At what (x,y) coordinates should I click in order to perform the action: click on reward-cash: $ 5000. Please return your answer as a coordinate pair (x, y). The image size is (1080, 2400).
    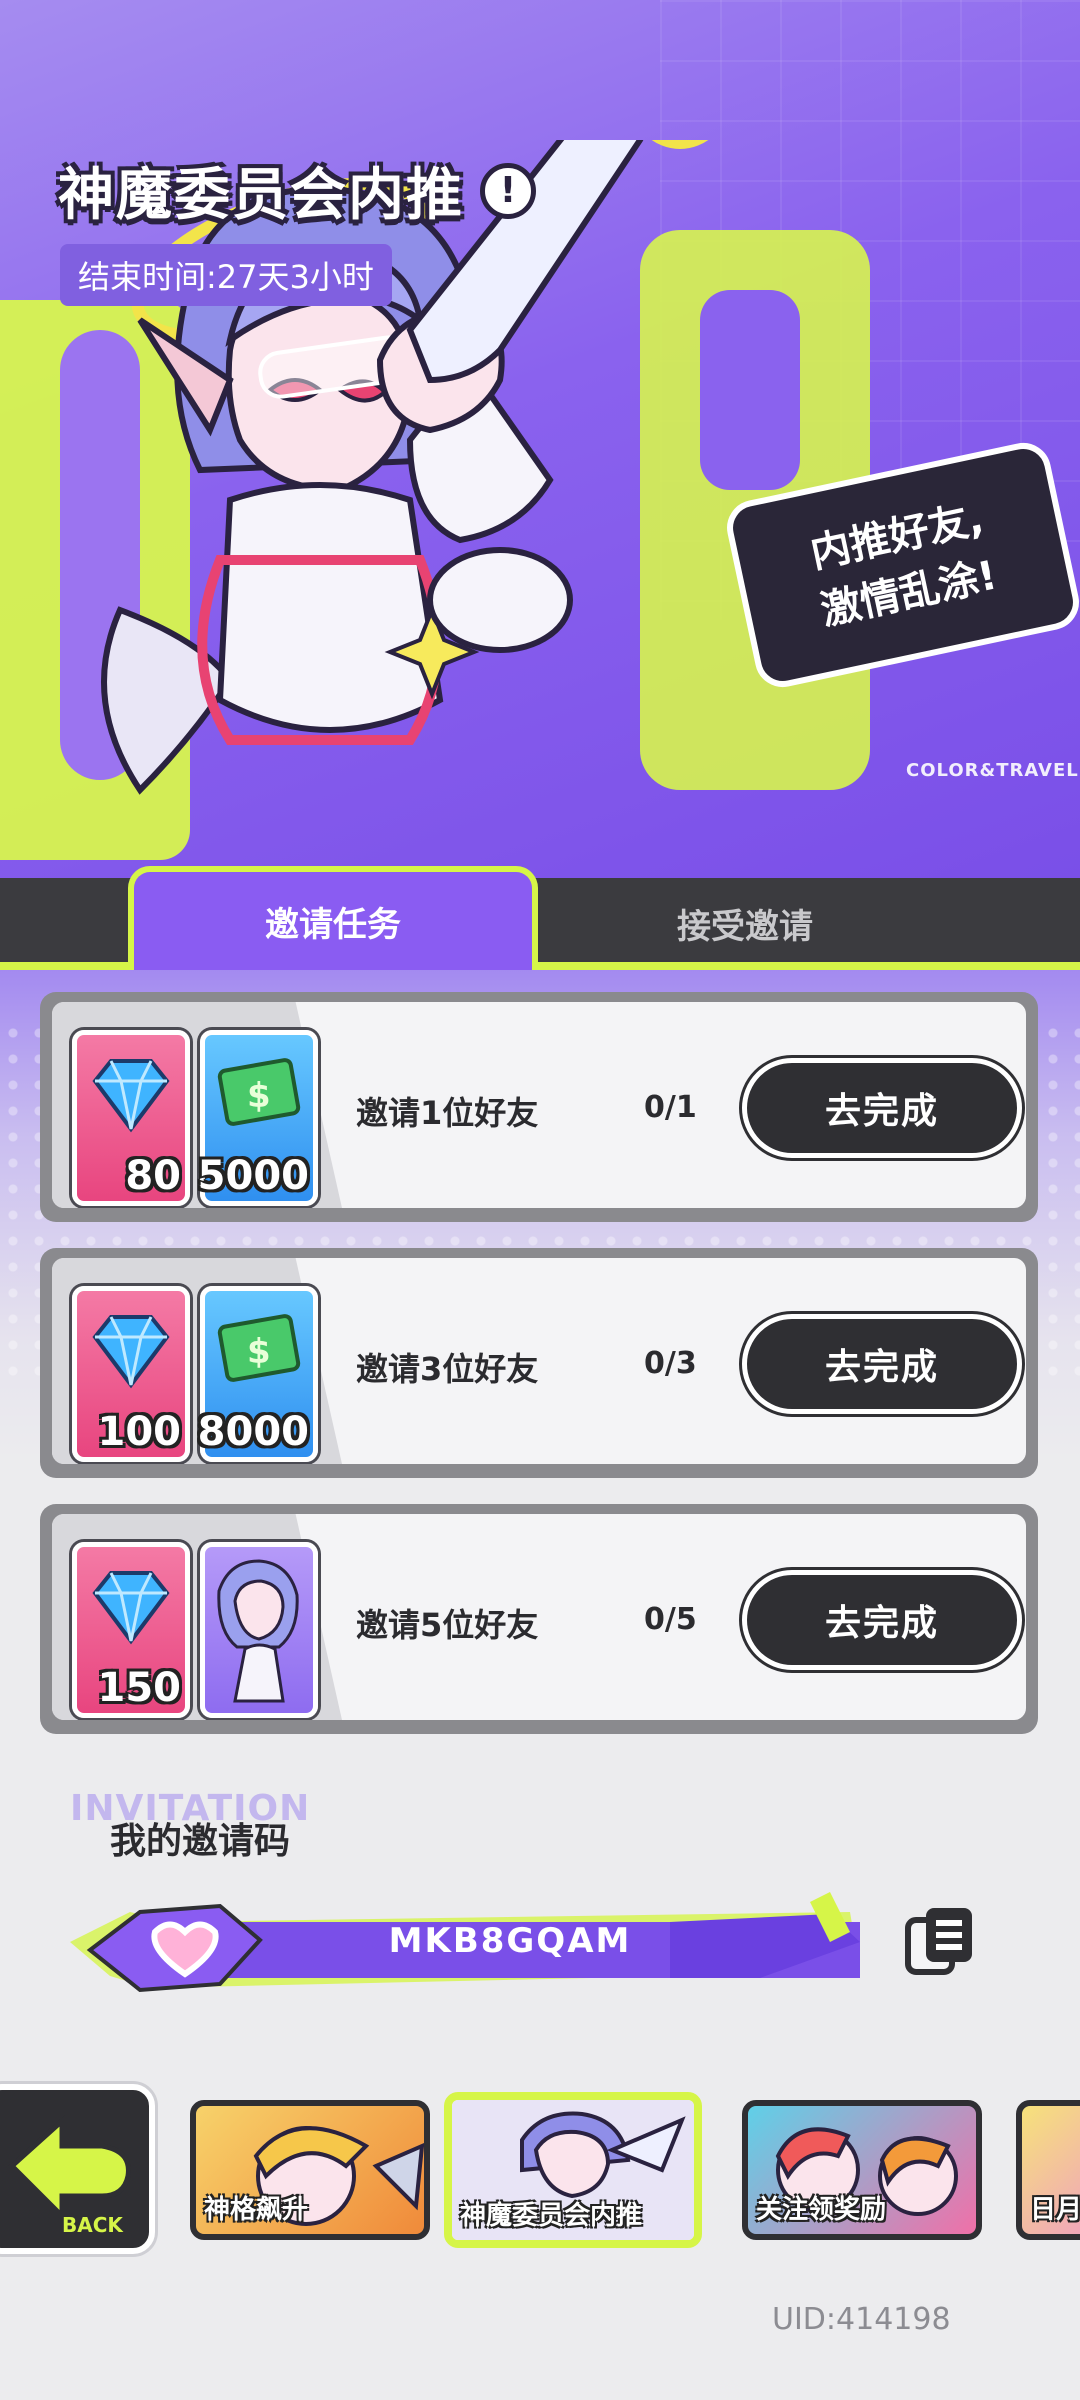
    Looking at the image, I should click on (257, 1118).